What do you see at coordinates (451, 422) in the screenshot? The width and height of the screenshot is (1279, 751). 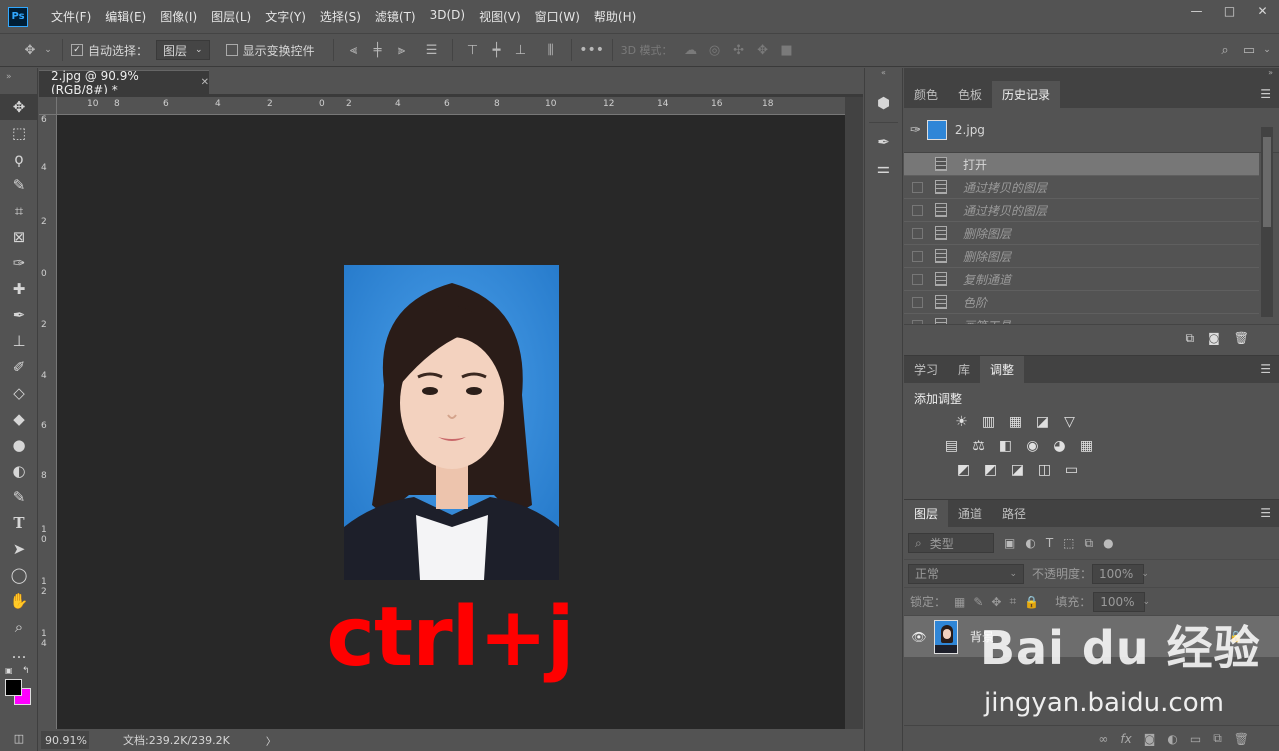 I see `portrait-photo` at bounding box center [451, 422].